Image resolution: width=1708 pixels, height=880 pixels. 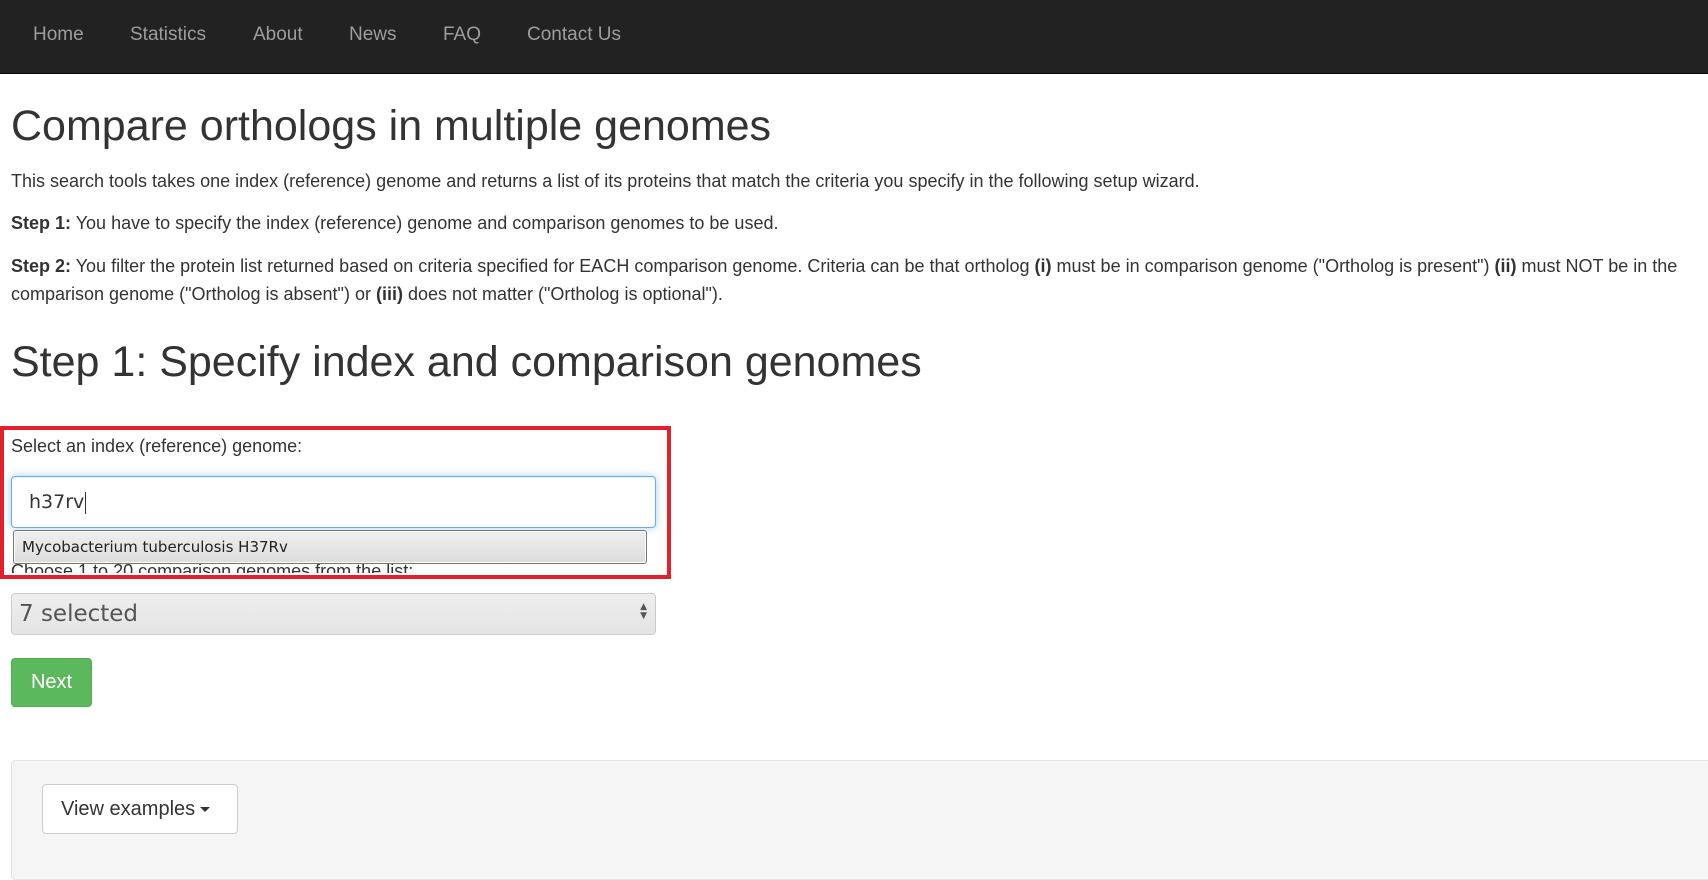 What do you see at coordinates (1505, 266) in the screenshot?
I see `step2-criterion-ii: (ii)` at bounding box center [1505, 266].